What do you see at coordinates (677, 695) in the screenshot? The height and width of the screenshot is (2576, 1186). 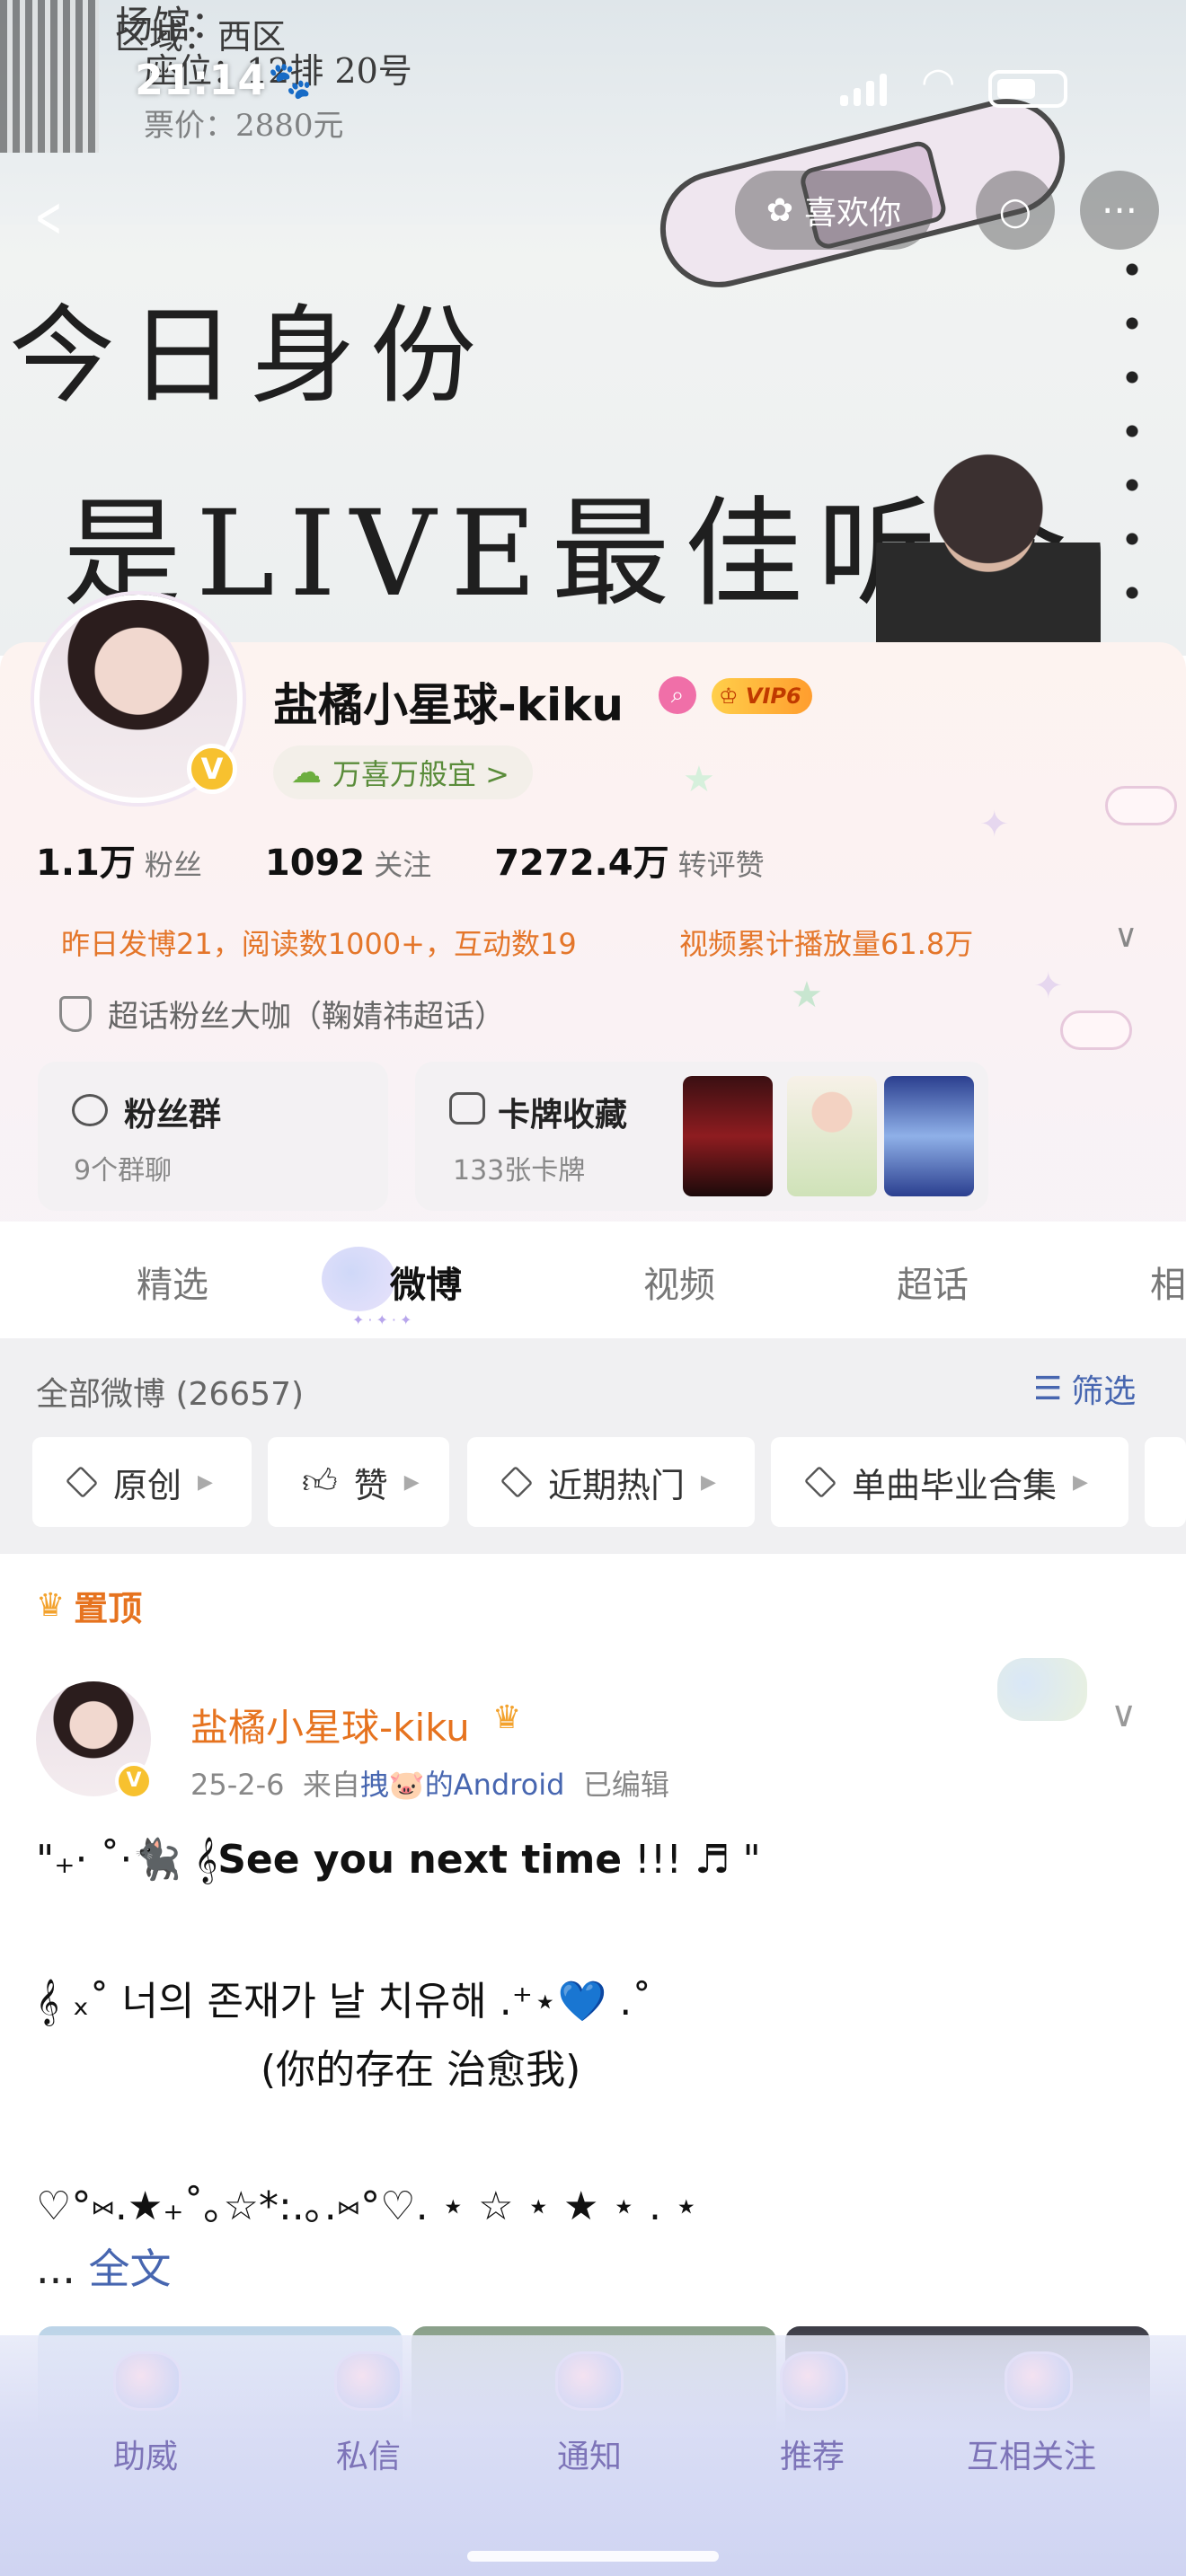 I see `search-badge-icon: ⌕` at bounding box center [677, 695].